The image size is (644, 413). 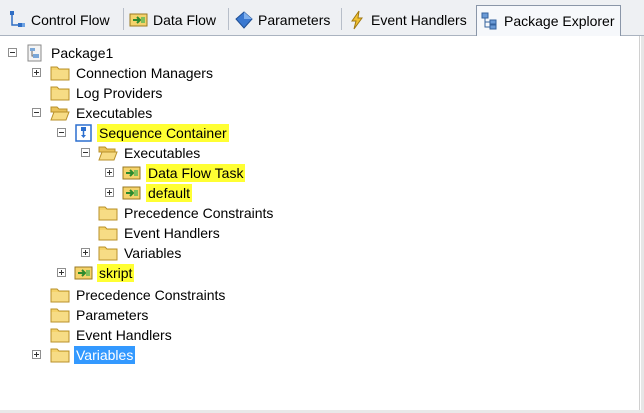 I want to click on package-icon, so click(x=35, y=53).